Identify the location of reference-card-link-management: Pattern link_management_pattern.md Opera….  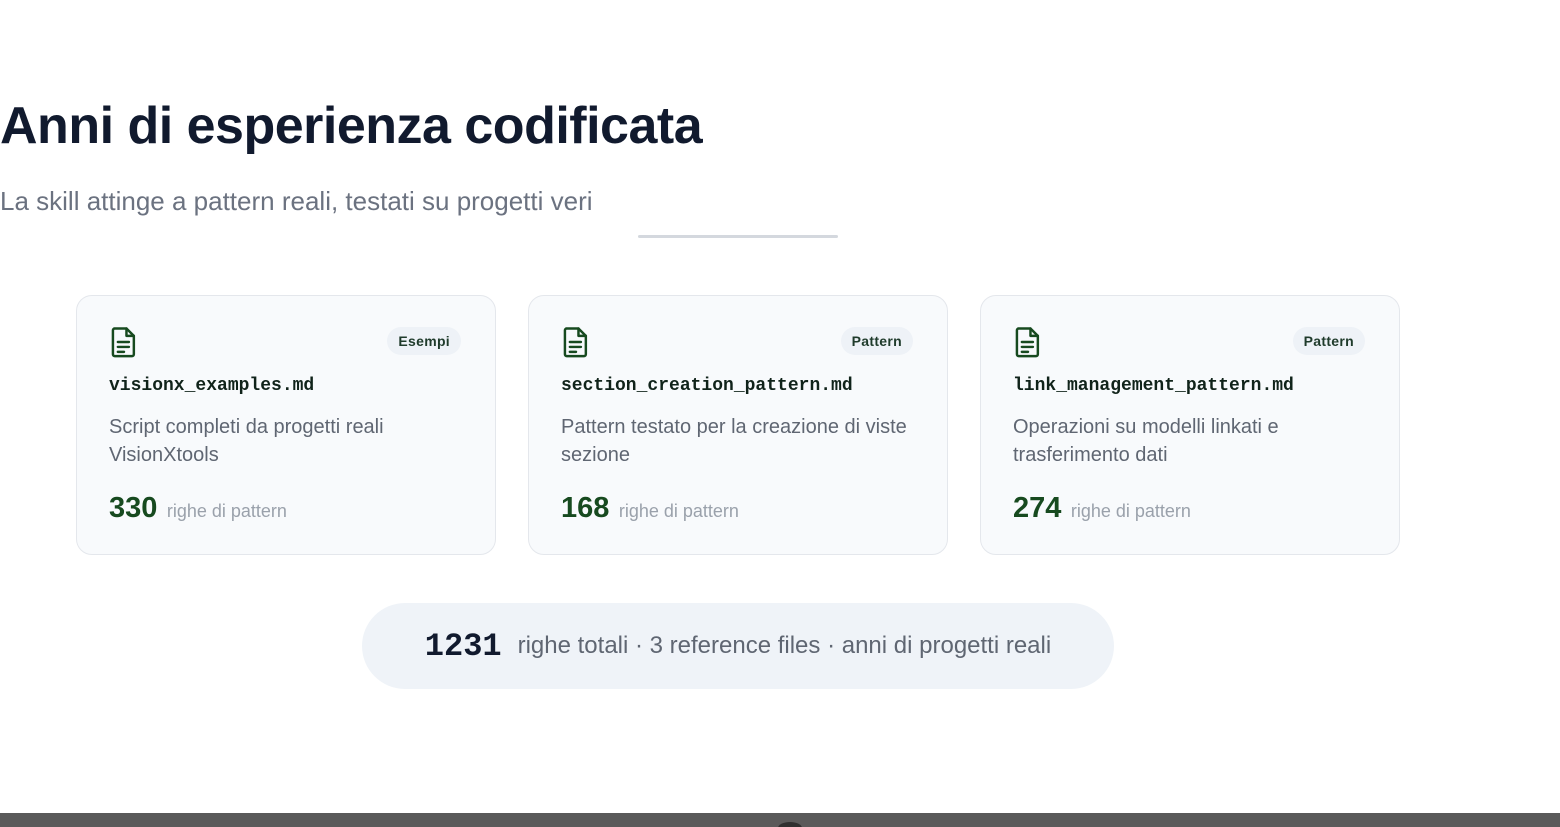
(1190, 425).